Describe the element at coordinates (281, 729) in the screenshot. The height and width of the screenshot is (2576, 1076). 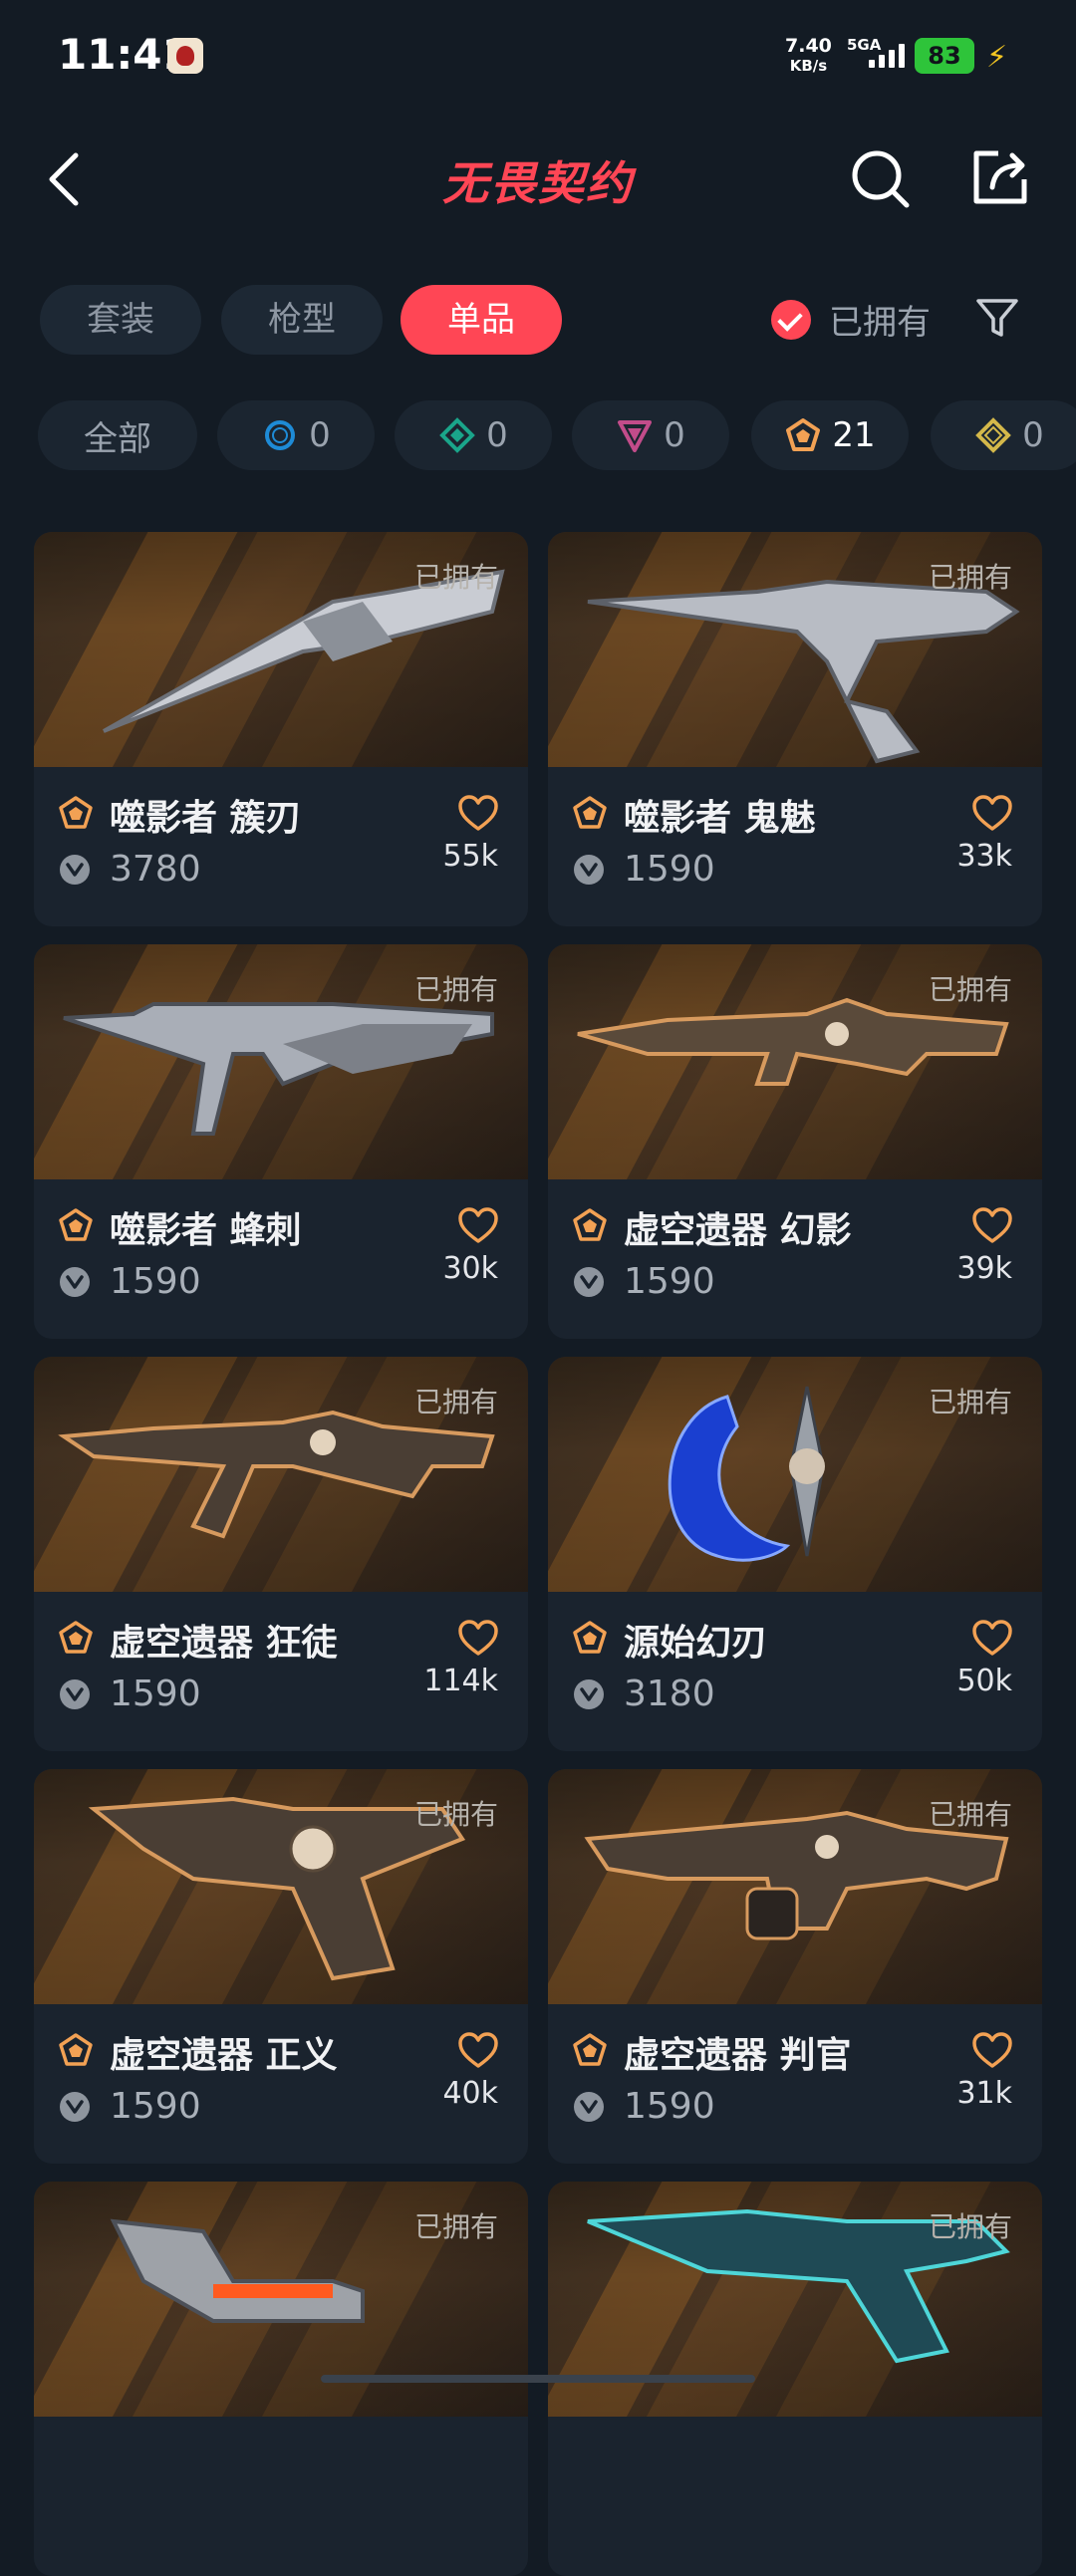
I see `item-card: 已拥有 噬影者 簇刃 3780 55k` at that location.